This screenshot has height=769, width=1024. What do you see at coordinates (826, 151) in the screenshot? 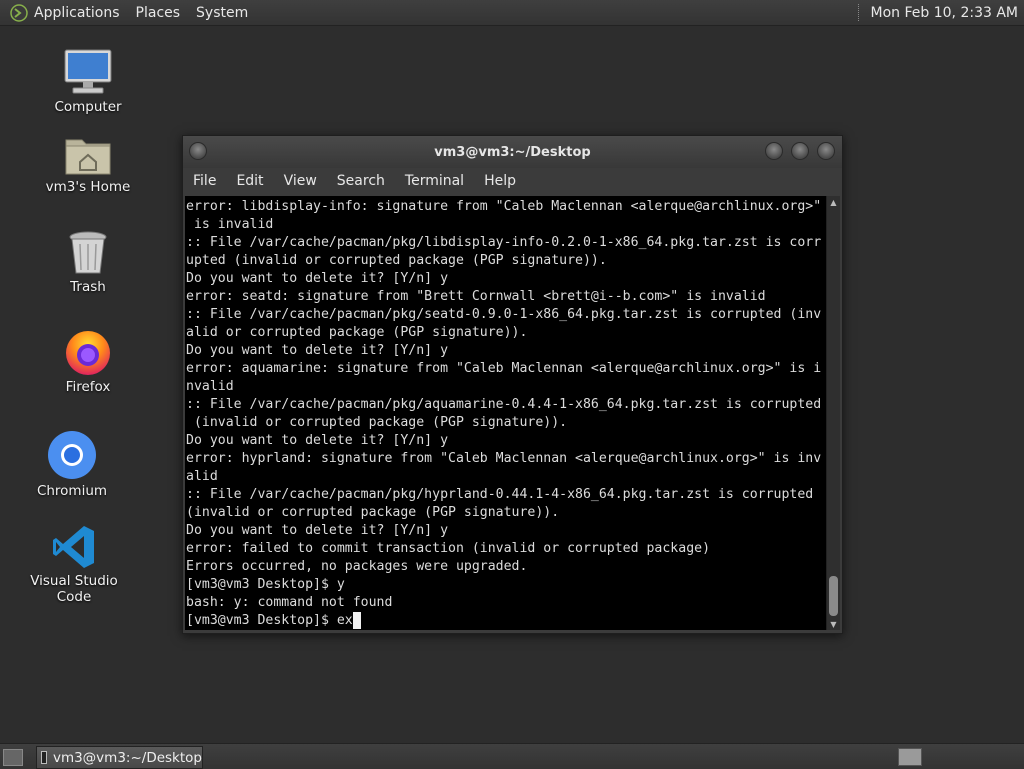
I see `close-button` at bounding box center [826, 151].